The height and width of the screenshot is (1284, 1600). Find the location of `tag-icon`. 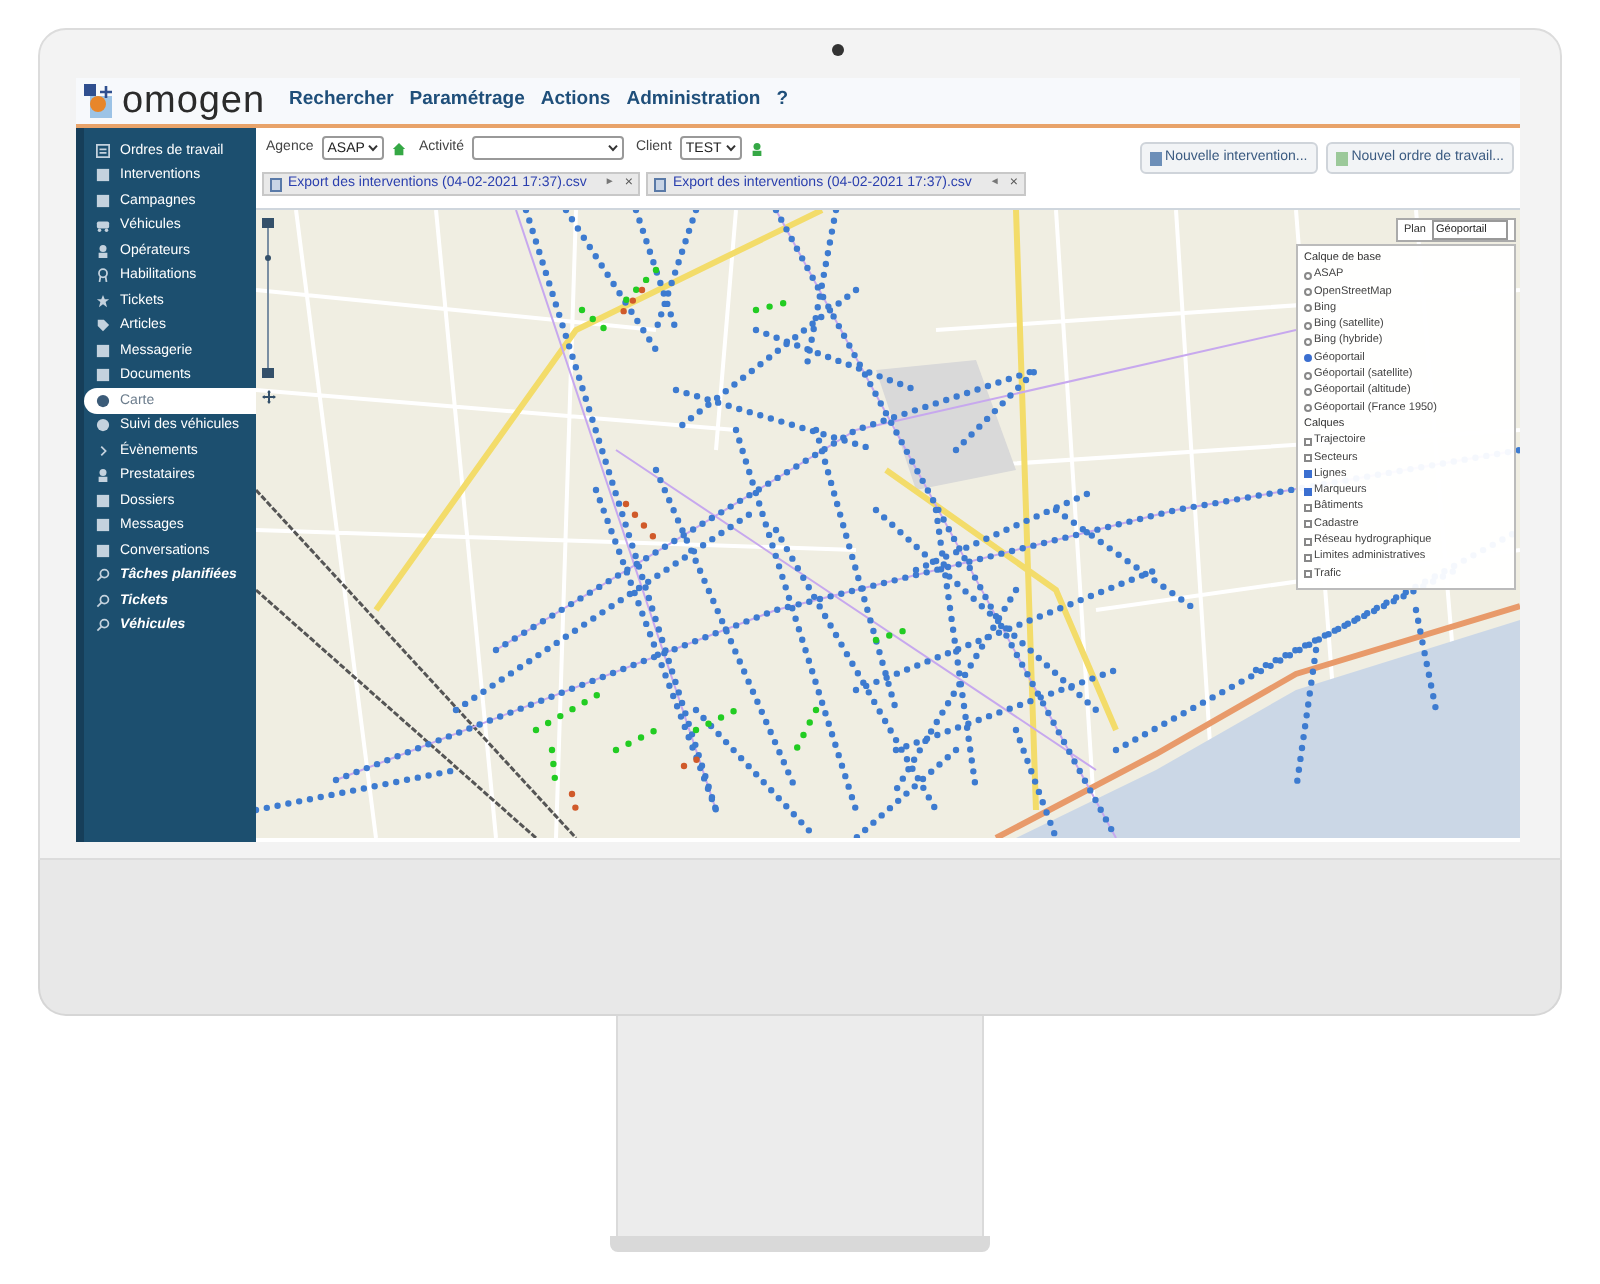

tag-icon is located at coordinates (103, 325).